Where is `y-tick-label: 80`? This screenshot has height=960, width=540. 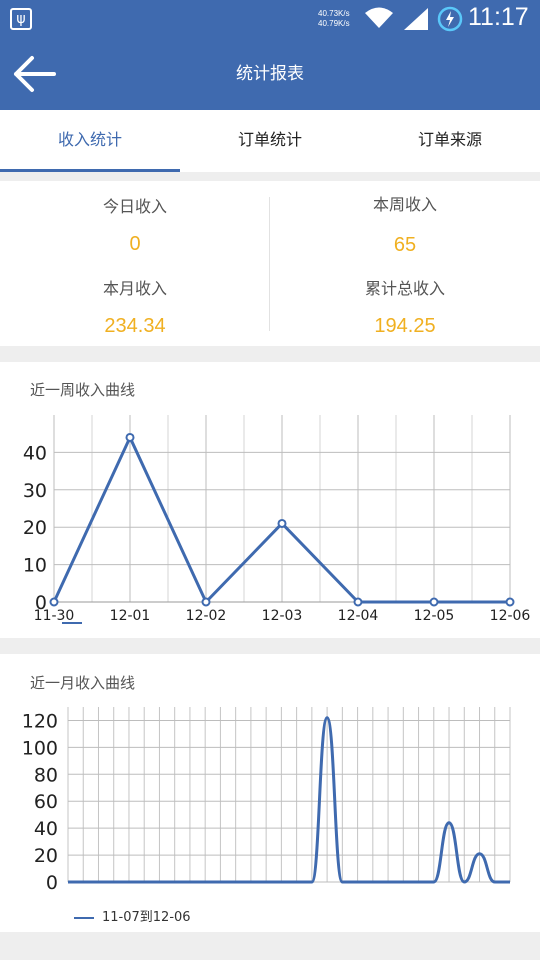 y-tick-label: 80 is located at coordinates (46, 775).